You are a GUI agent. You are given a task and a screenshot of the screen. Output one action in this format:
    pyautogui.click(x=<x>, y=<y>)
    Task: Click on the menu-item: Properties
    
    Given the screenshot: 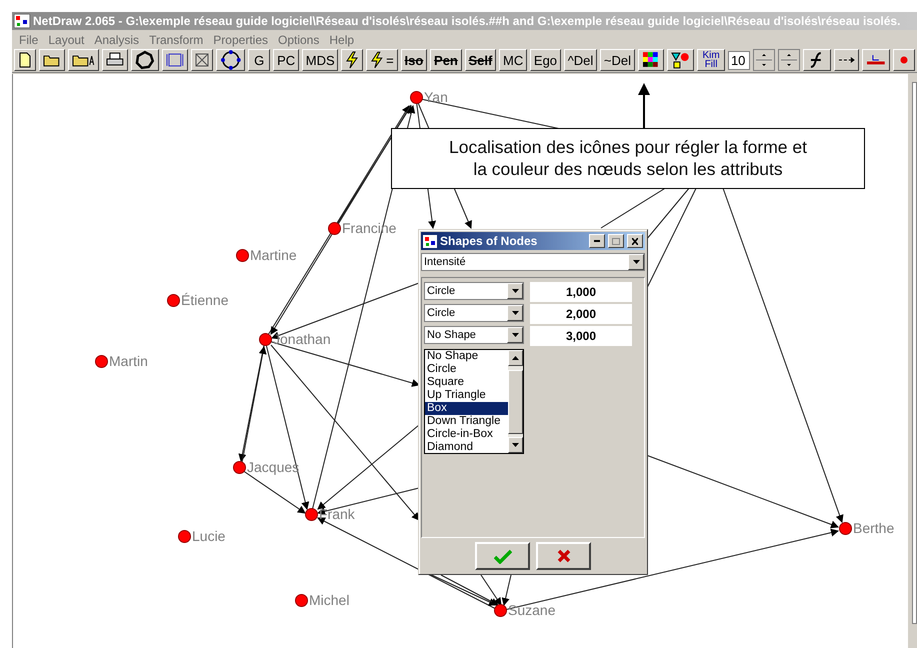 What is the action you would take?
    pyautogui.click(x=240, y=39)
    